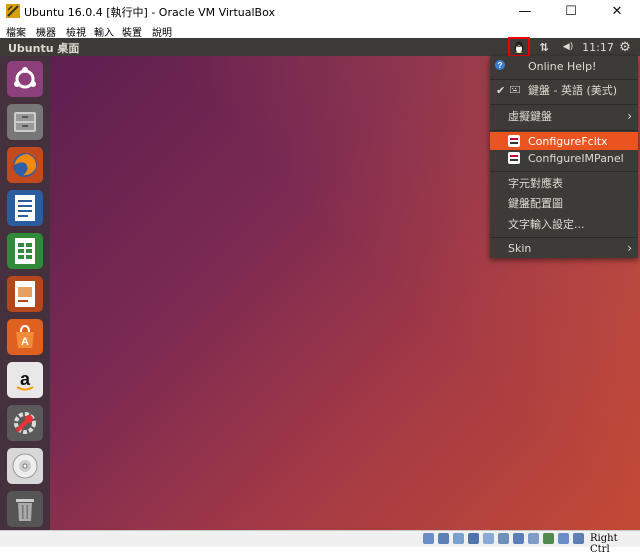 The height and width of the screenshot is (555, 640). I want to click on keyboard-capture-icon, so click(578, 538).